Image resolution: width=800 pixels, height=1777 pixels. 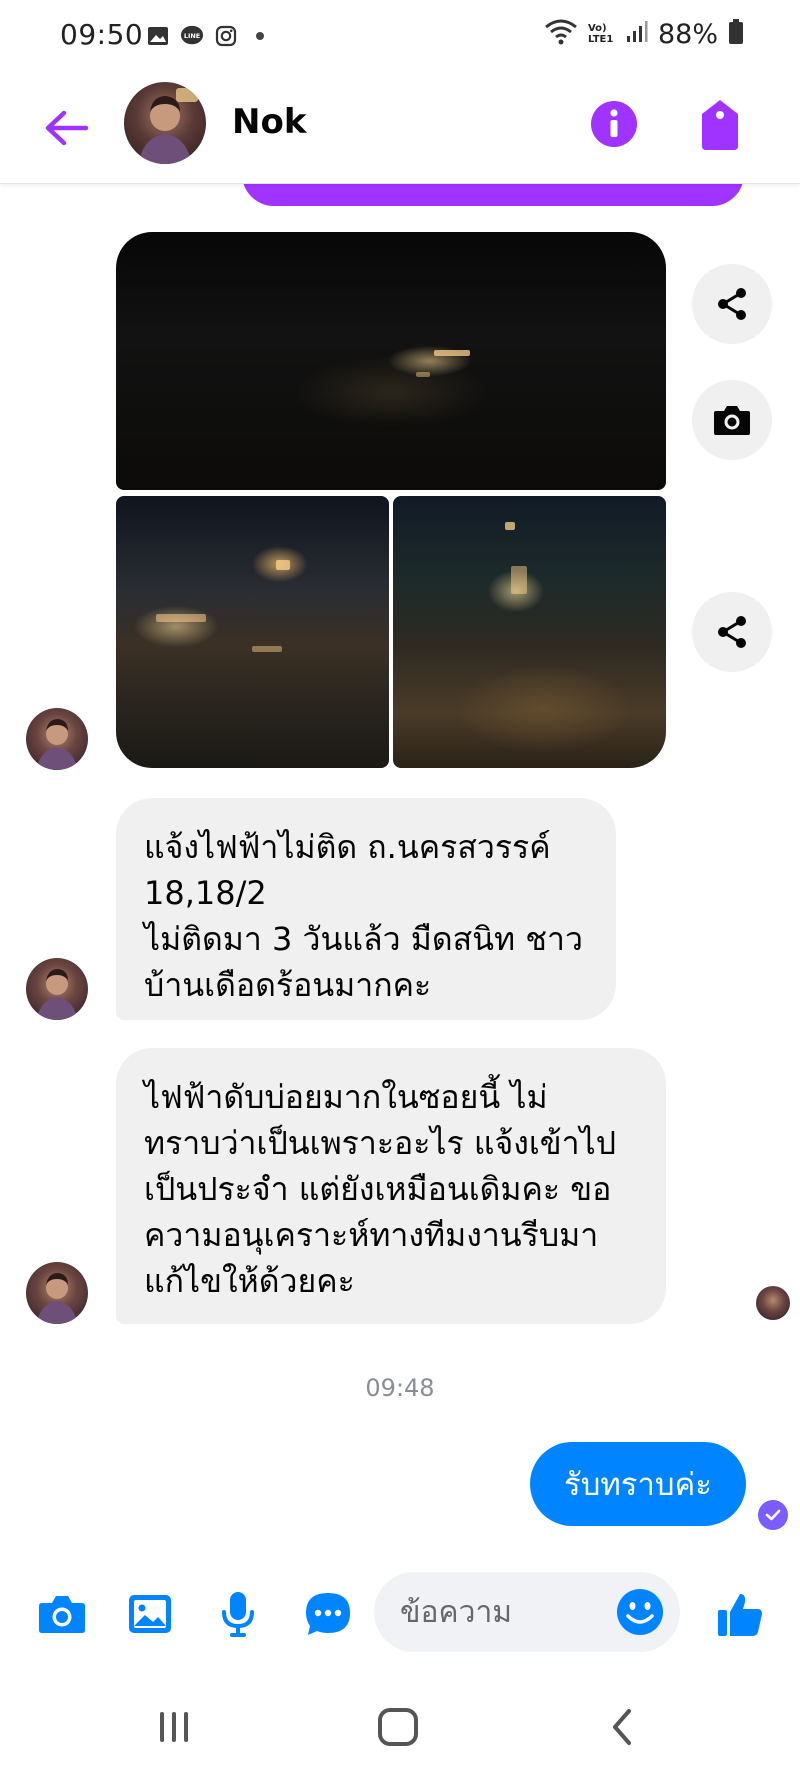 I want to click on message-text-line: เป็นประจำ แต่ยังเหมือนเดิมคะ ขอ, so click(x=378, y=1189).